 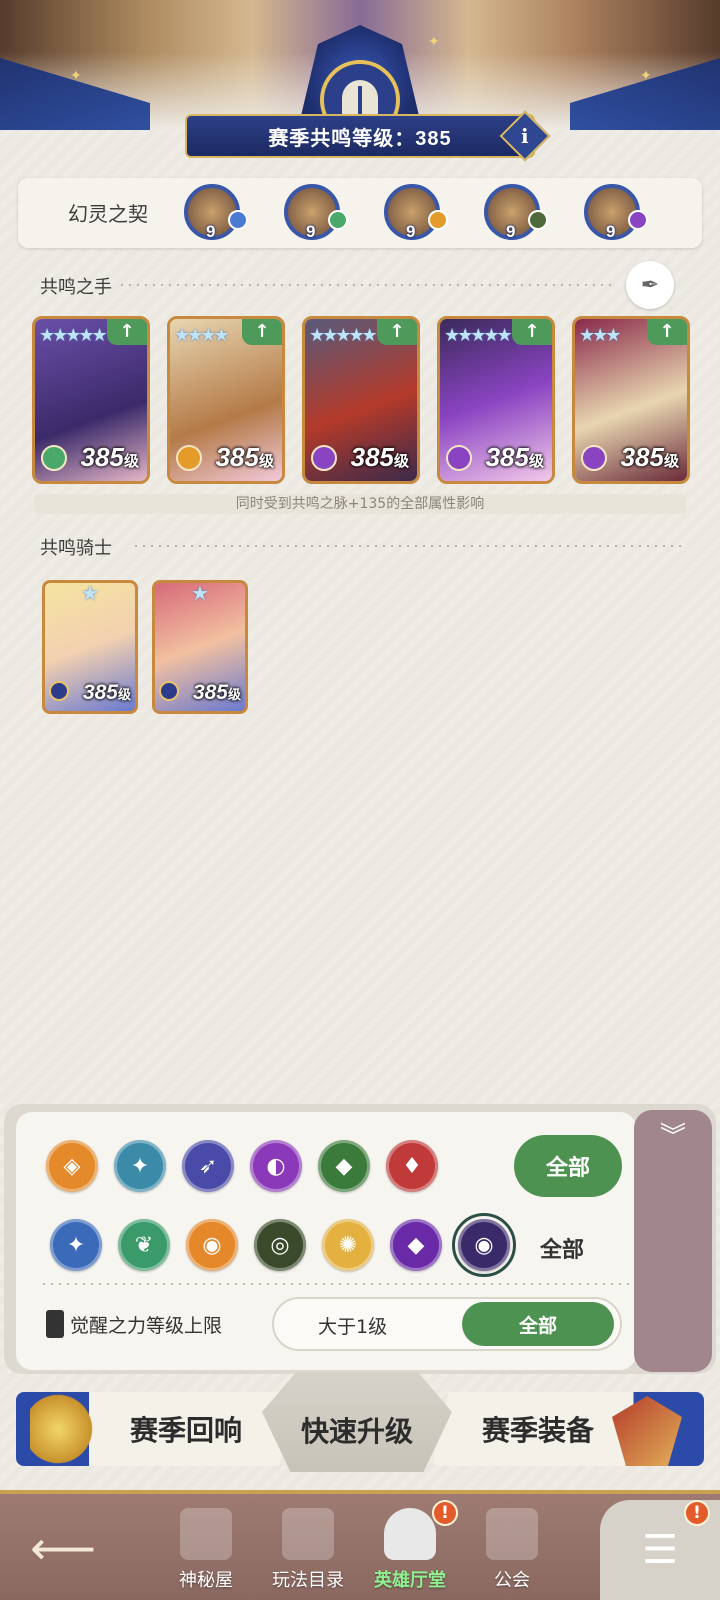 I want to click on back-arrow-button: ⟵, so click(x=63, y=1548).